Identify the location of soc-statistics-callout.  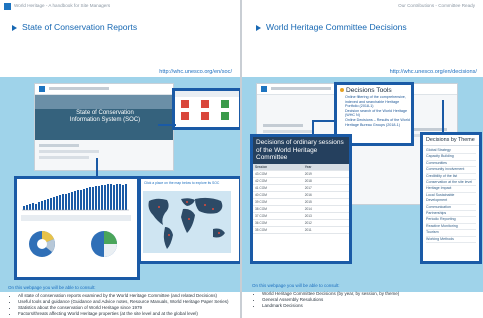
(77, 228).